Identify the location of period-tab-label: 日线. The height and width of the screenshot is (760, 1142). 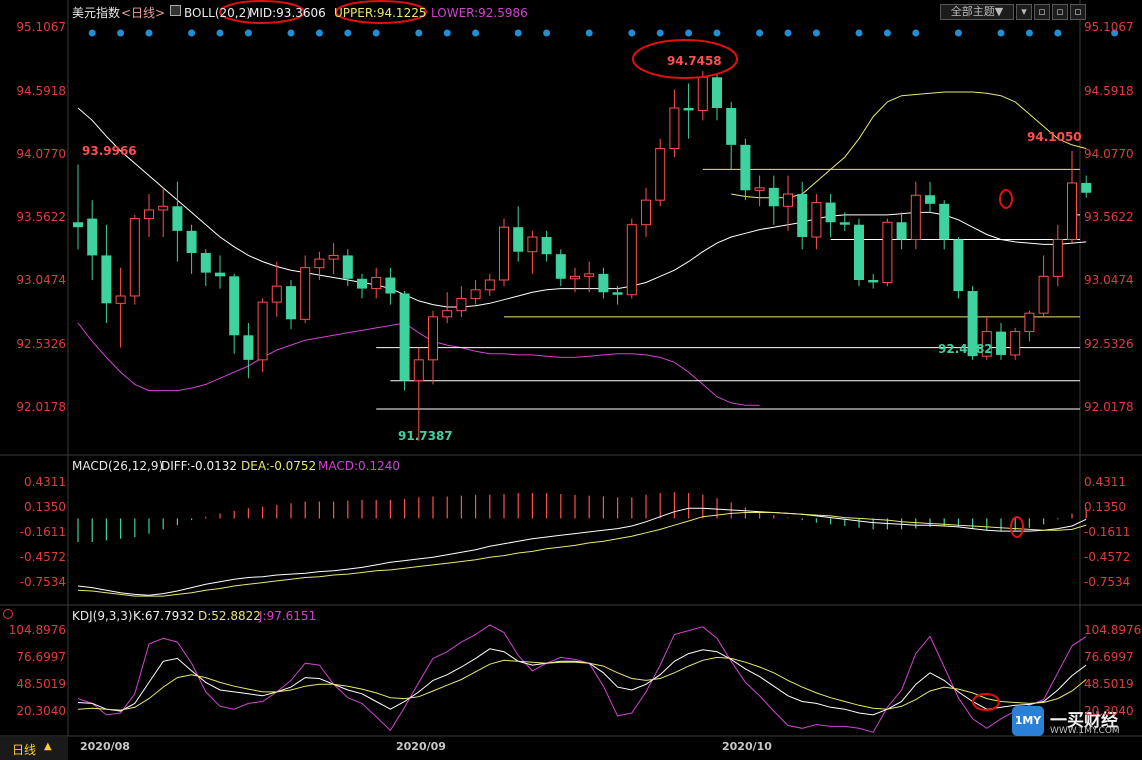
(24, 749).